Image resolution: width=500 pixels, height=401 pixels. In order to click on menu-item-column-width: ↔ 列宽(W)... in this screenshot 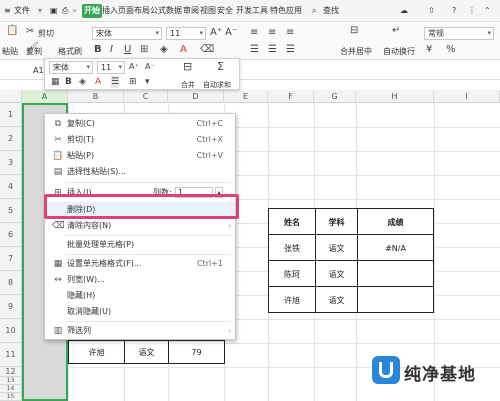, I will do `click(140, 280)`.